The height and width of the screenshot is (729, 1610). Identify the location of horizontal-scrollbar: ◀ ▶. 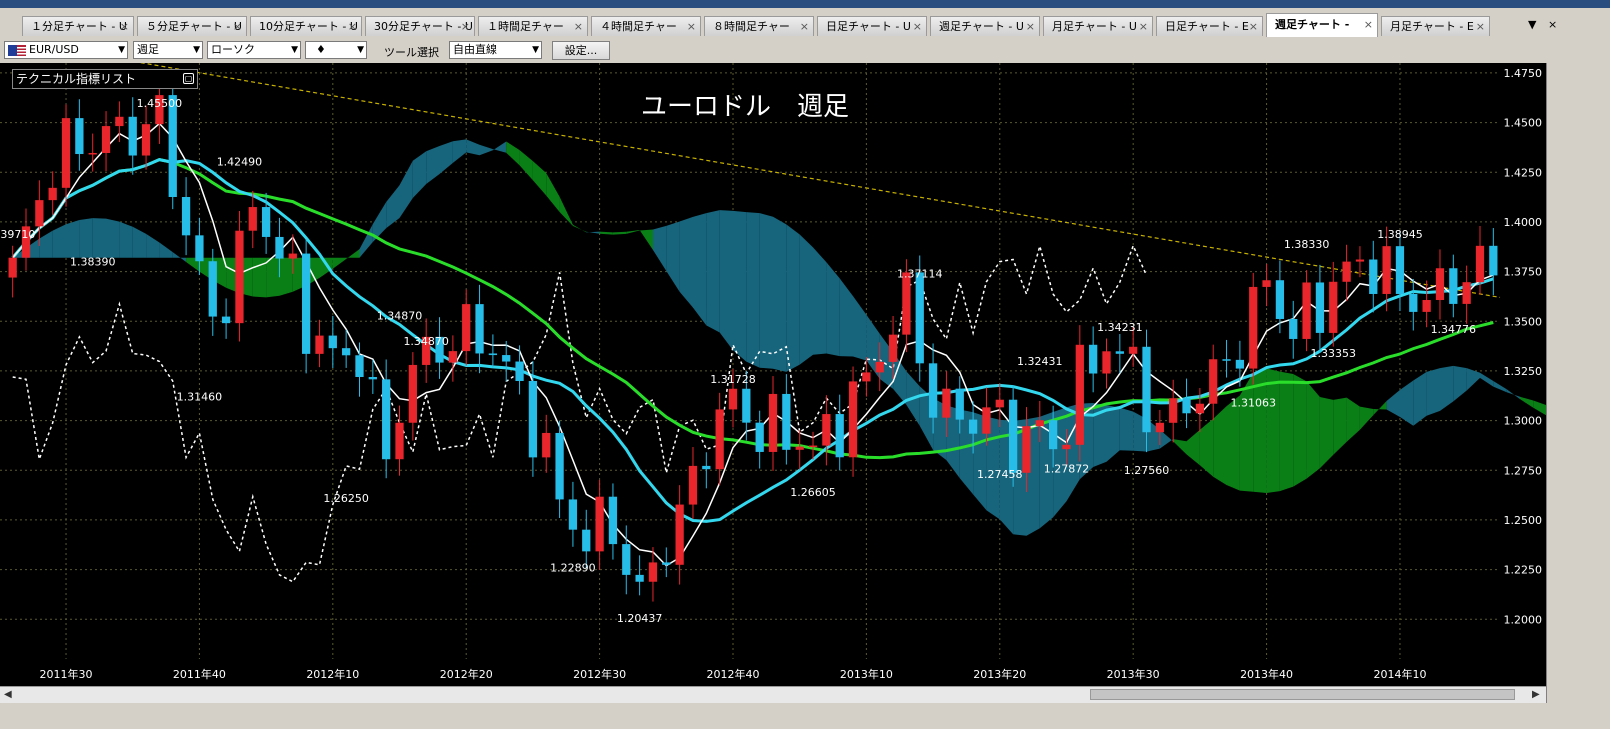
(773, 694).